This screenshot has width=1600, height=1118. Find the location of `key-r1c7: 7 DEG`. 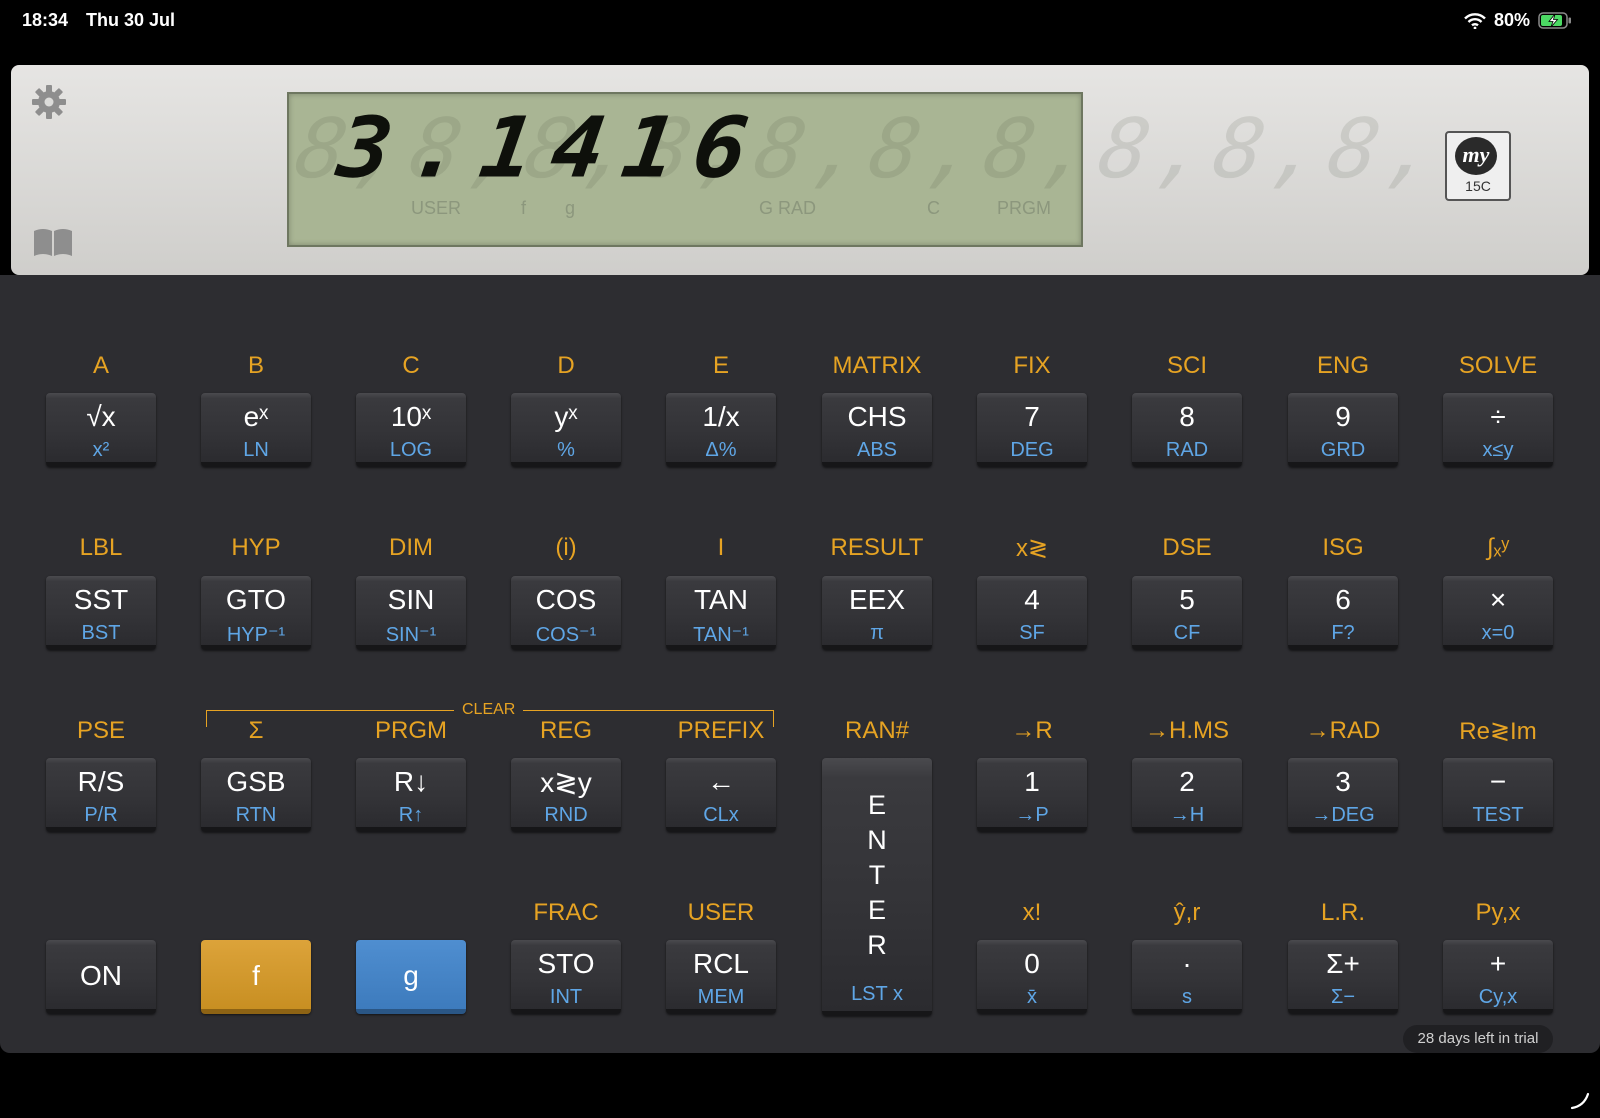

key-r1c7: 7 DEG is located at coordinates (1032, 430).